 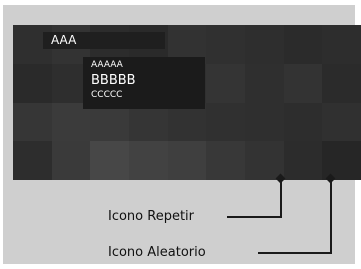 What do you see at coordinates (295, 253) in the screenshot?
I see `shuffle-callout-line-horizontal` at bounding box center [295, 253].